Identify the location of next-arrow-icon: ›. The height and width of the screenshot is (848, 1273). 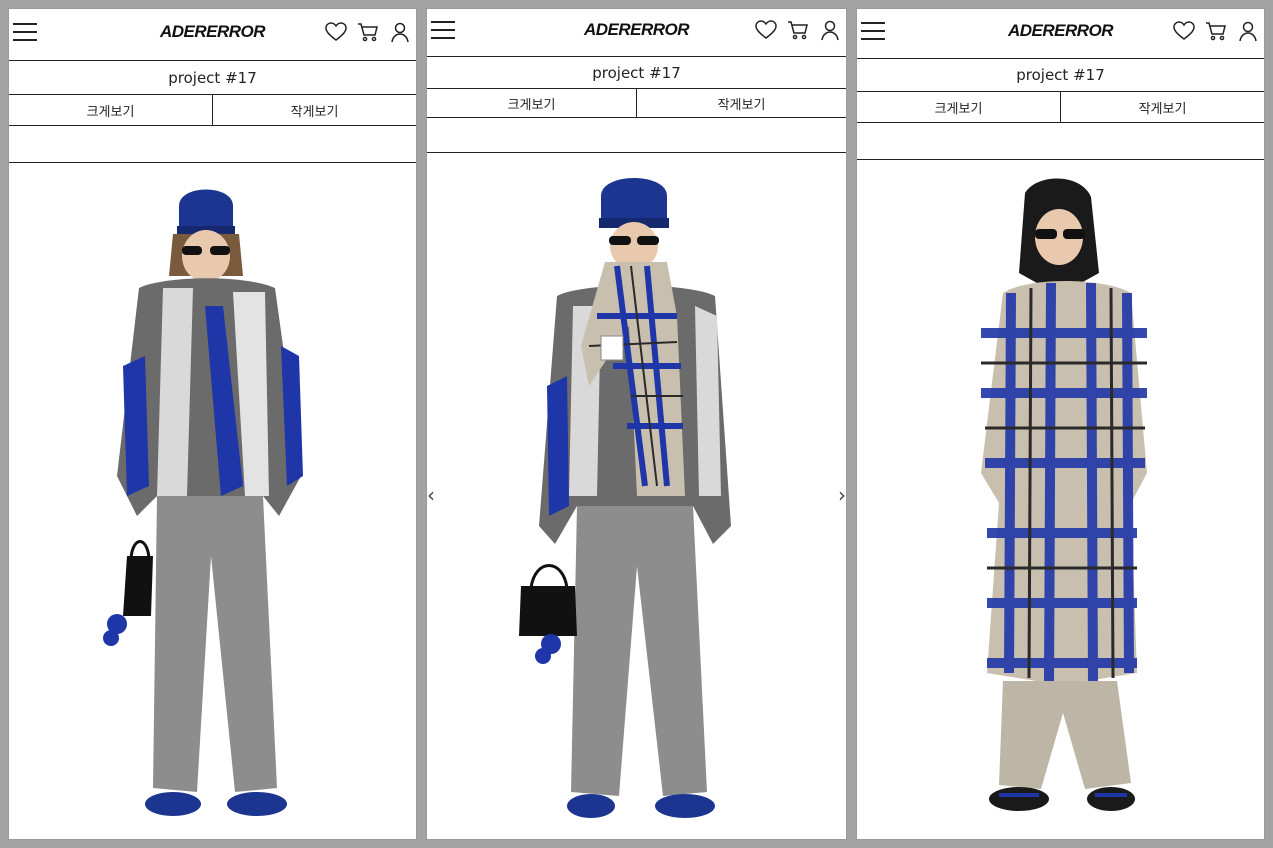
(842, 495).